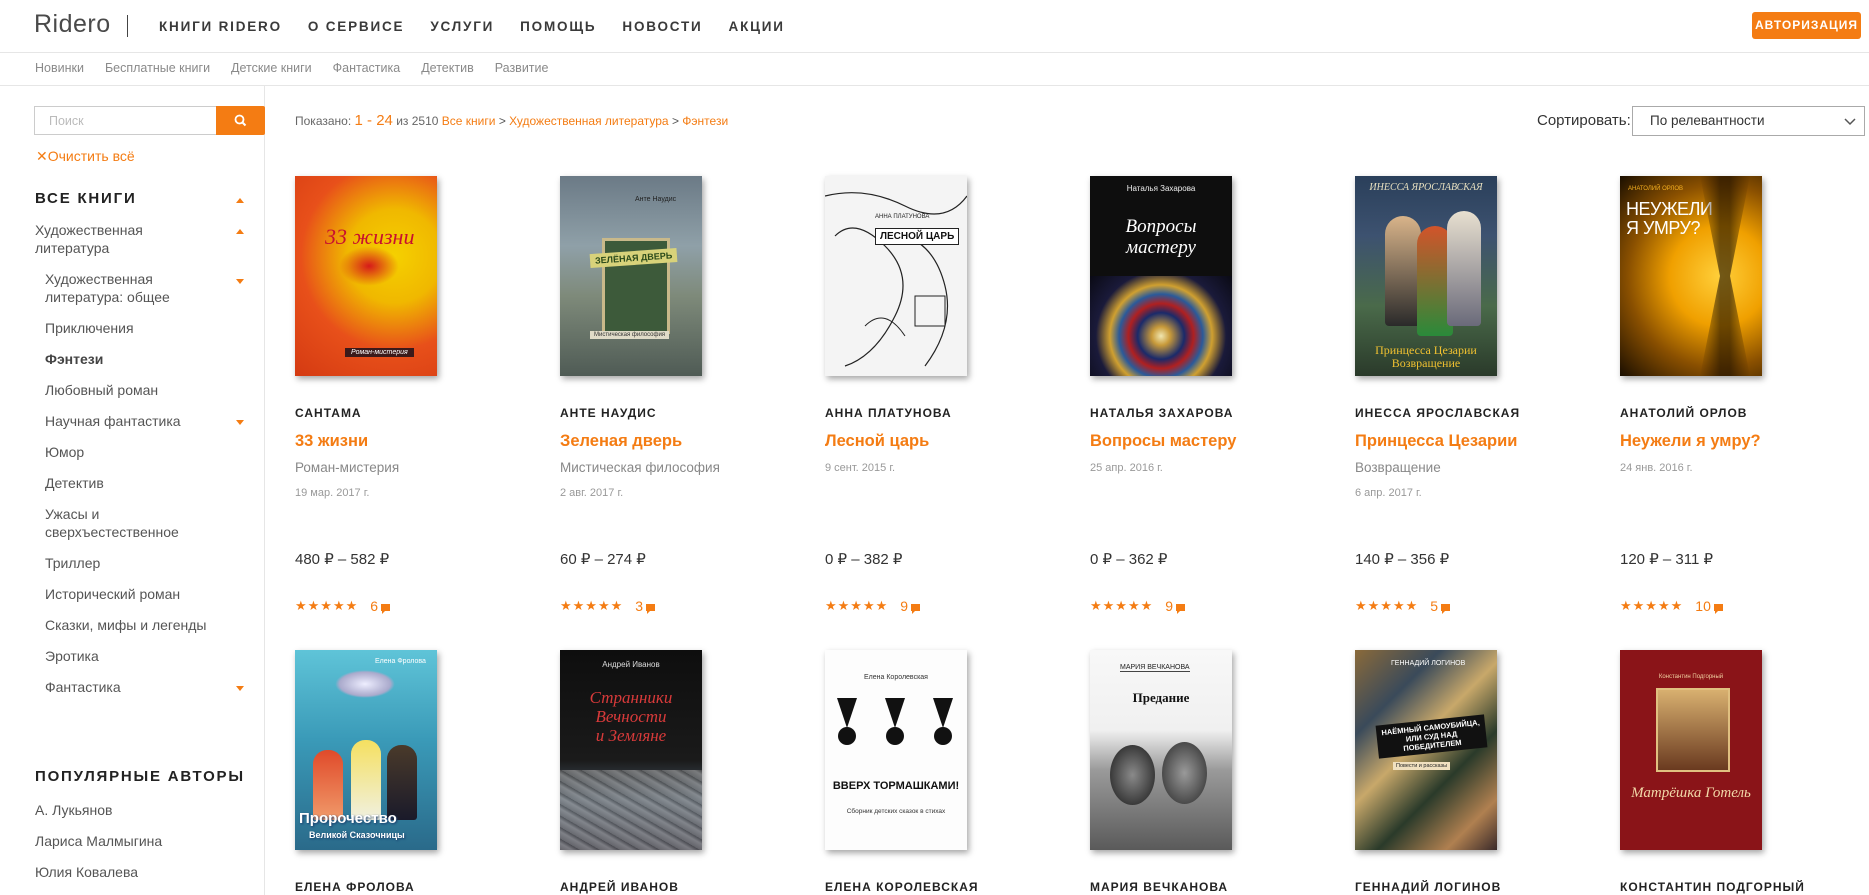  Describe the element at coordinates (85, 156) in the screenshot. I see `clear-all-filters: ✕Очистить всё` at that location.